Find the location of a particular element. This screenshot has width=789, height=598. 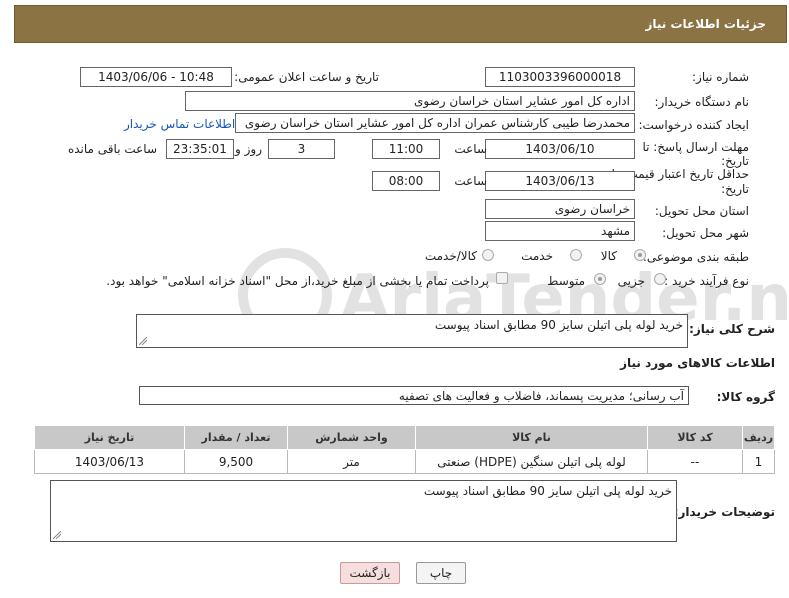

time-remaining-field: 23:35:01 is located at coordinates (200, 149).